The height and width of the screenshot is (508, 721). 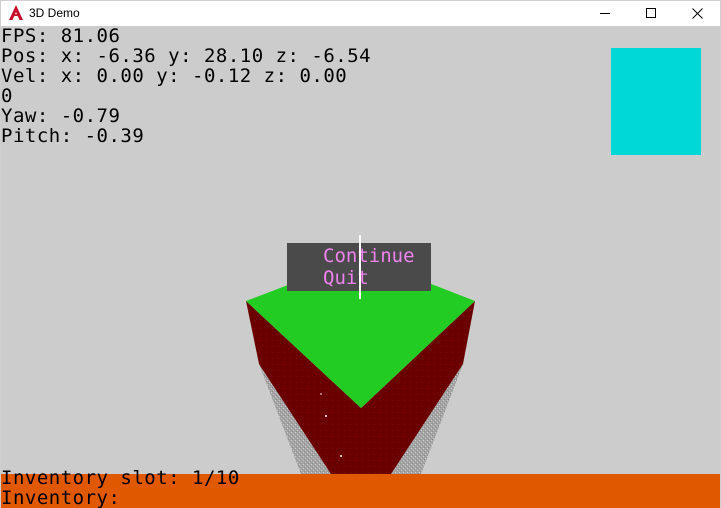 What do you see at coordinates (186, 56) in the screenshot?
I see `position-readout: Pos: x: -6.36 y: 28.10 z: -6.54` at bounding box center [186, 56].